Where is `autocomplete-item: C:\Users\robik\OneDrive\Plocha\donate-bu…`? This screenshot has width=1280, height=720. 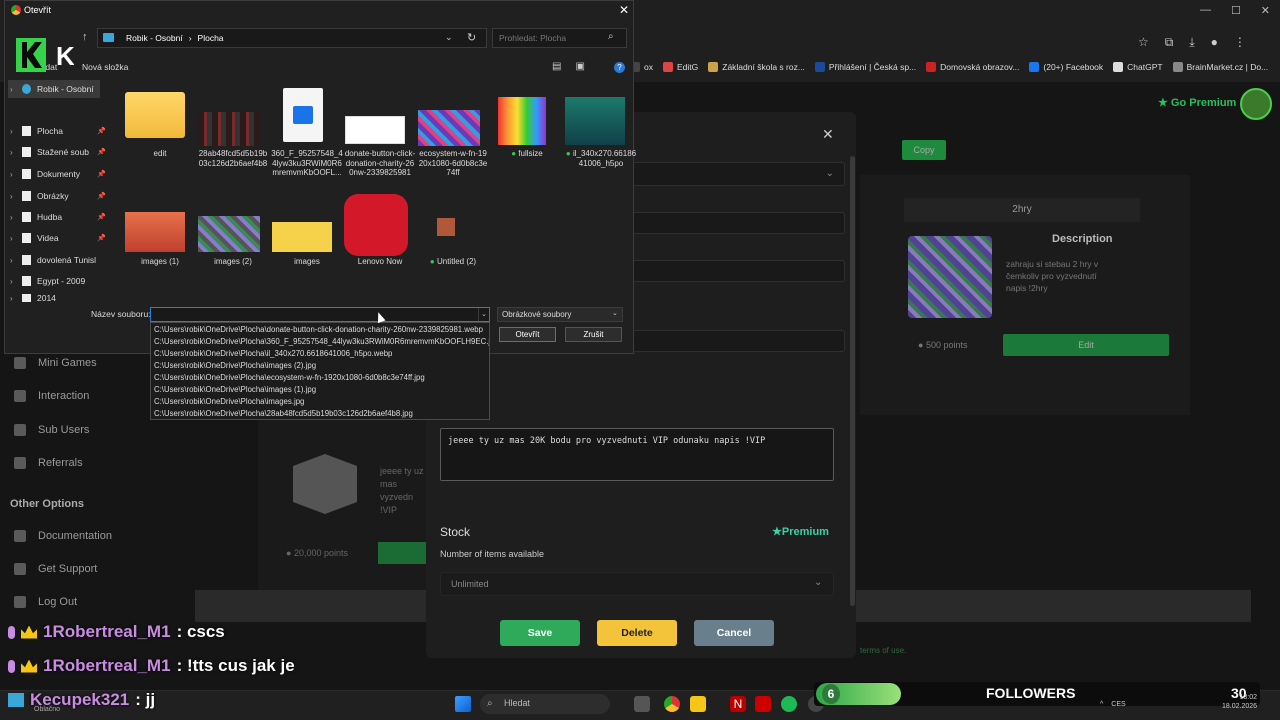
autocomplete-item: C:\Users\robik\OneDrive\Plocha\donate-bu… is located at coordinates (321, 329).